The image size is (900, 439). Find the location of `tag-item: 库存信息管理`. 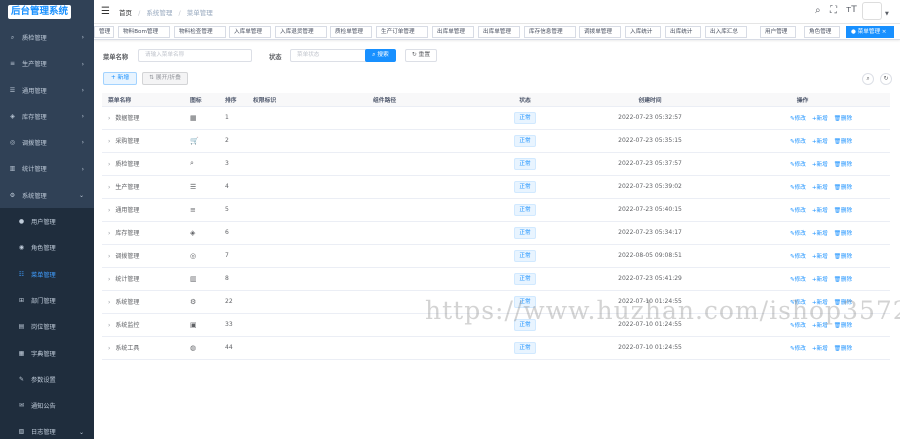

tag-item: 库存信息管理 is located at coordinates (550, 32).